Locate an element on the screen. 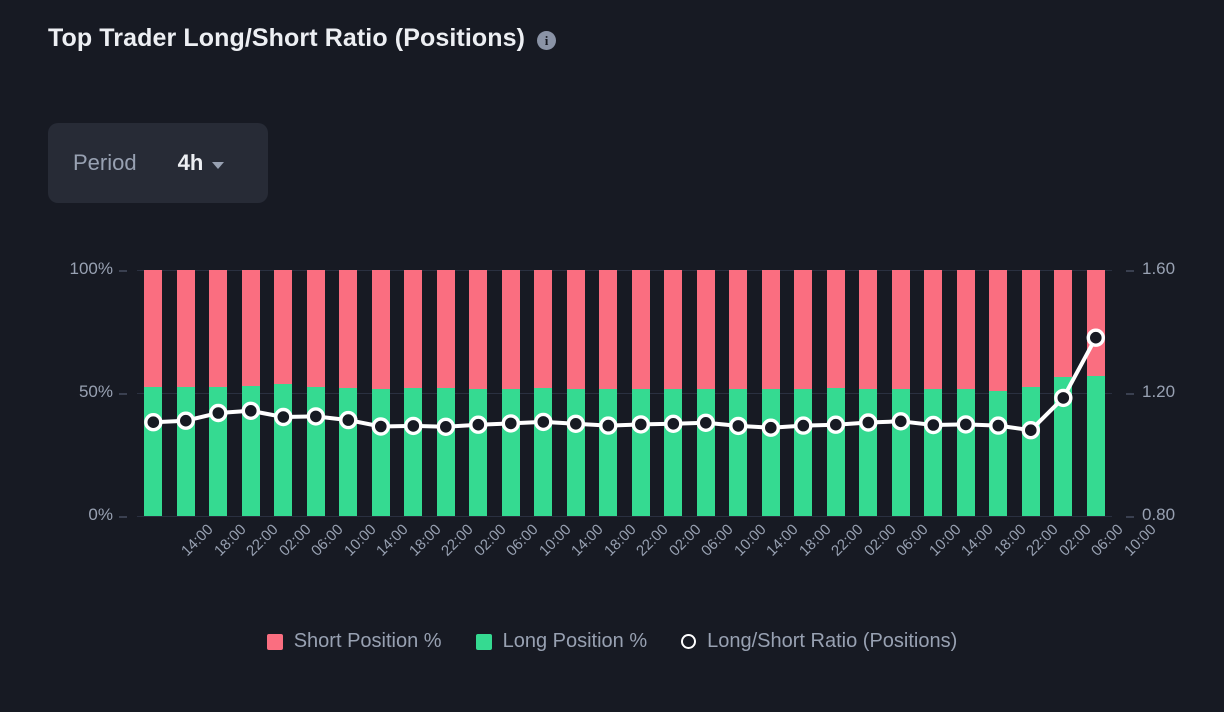  legend-ring-icon is located at coordinates (689, 641).